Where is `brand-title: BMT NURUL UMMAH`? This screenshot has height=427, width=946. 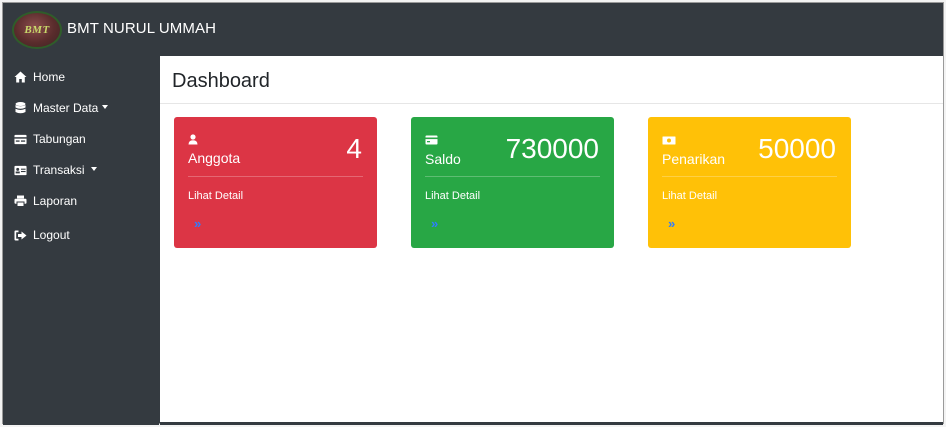 brand-title: BMT NURUL UMMAH is located at coordinates (141, 28).